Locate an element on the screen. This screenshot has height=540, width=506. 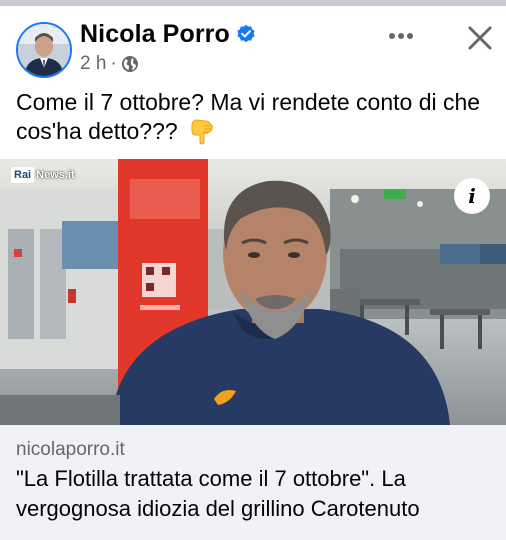
avatar-photo is located at coordinates (44, 50).